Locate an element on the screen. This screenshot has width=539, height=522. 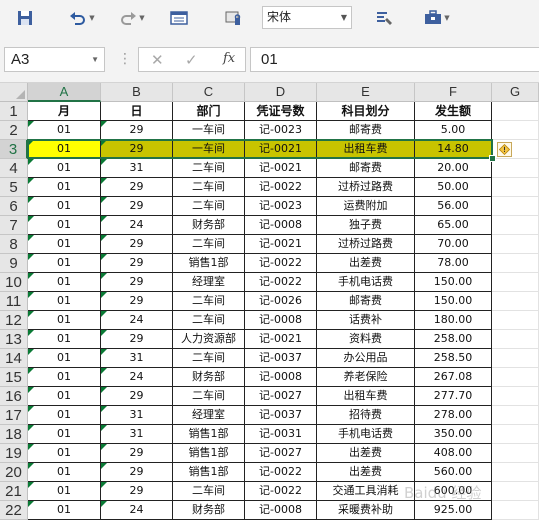
cancel-icon: ✕ is located at coordinates (157, 60).